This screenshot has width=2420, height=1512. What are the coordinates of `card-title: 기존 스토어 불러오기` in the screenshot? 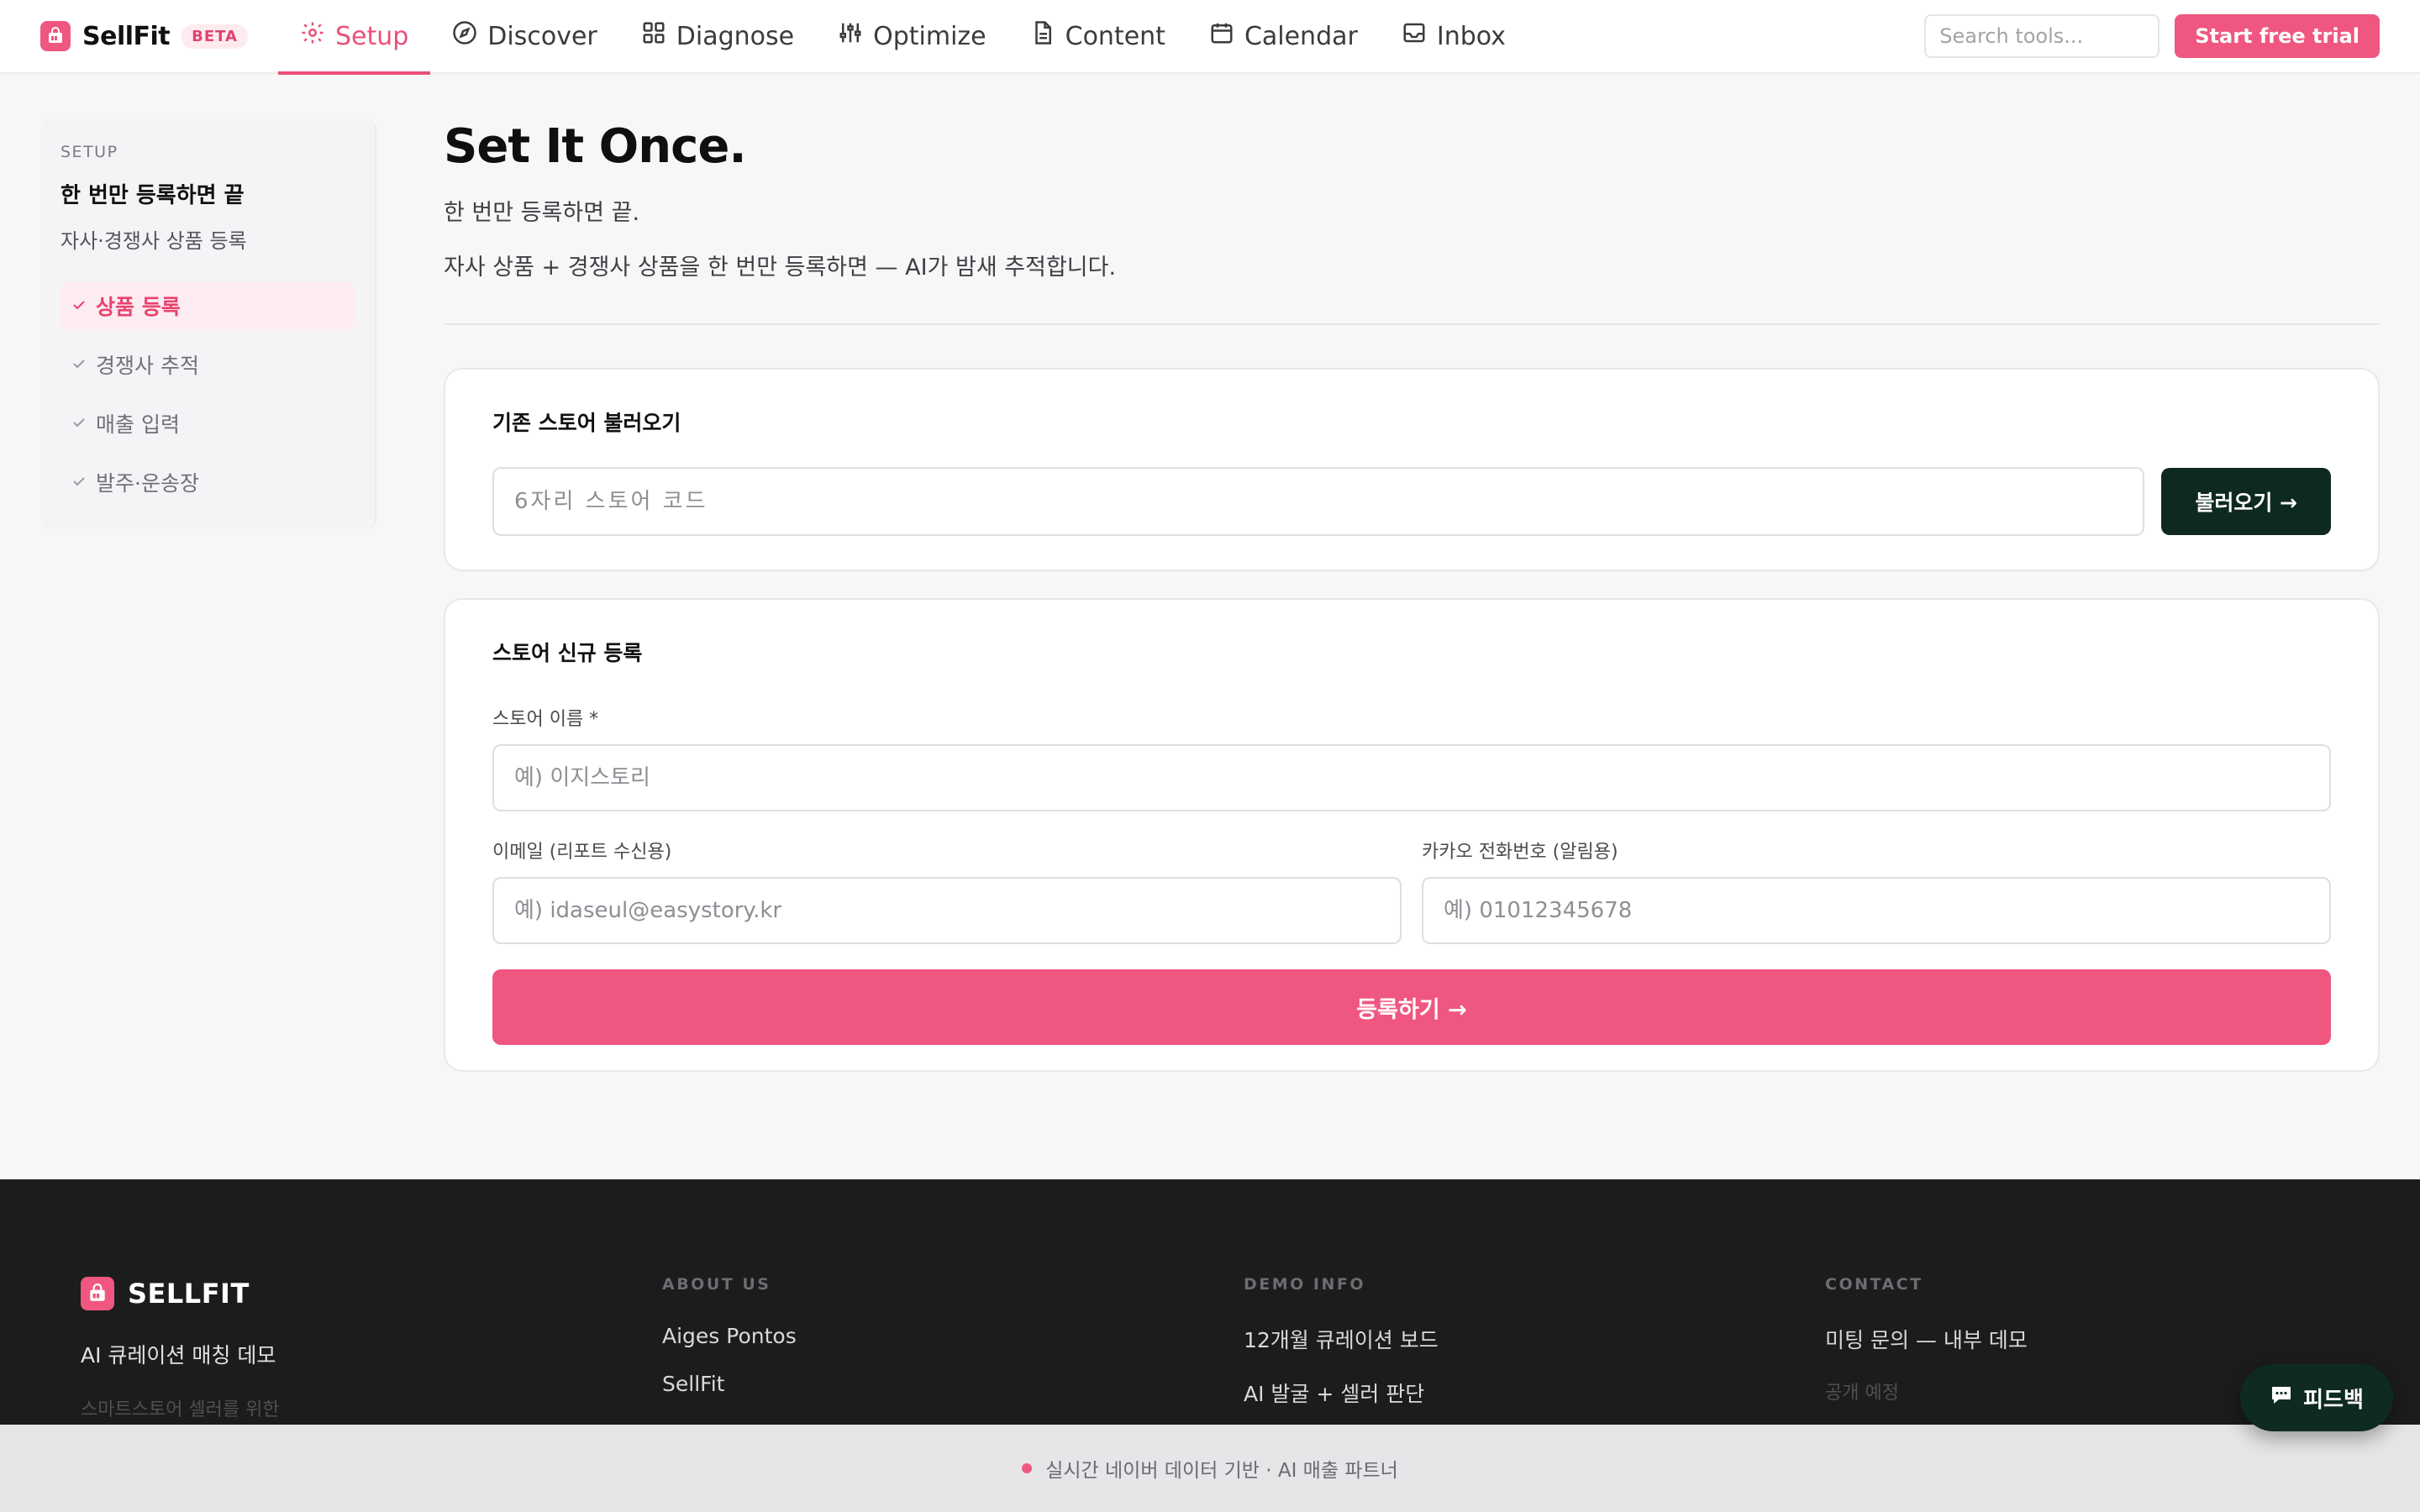 It's located at (586, 423).